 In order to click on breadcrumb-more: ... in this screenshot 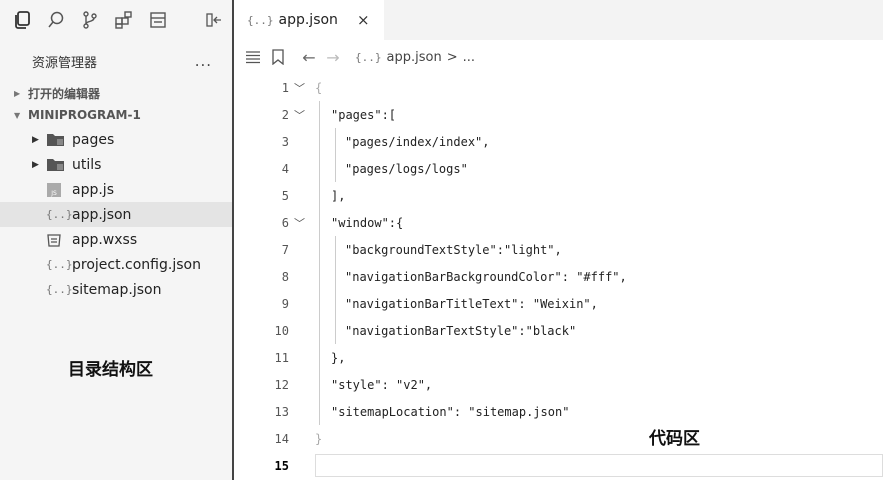, I will do `click(469, 57)`.